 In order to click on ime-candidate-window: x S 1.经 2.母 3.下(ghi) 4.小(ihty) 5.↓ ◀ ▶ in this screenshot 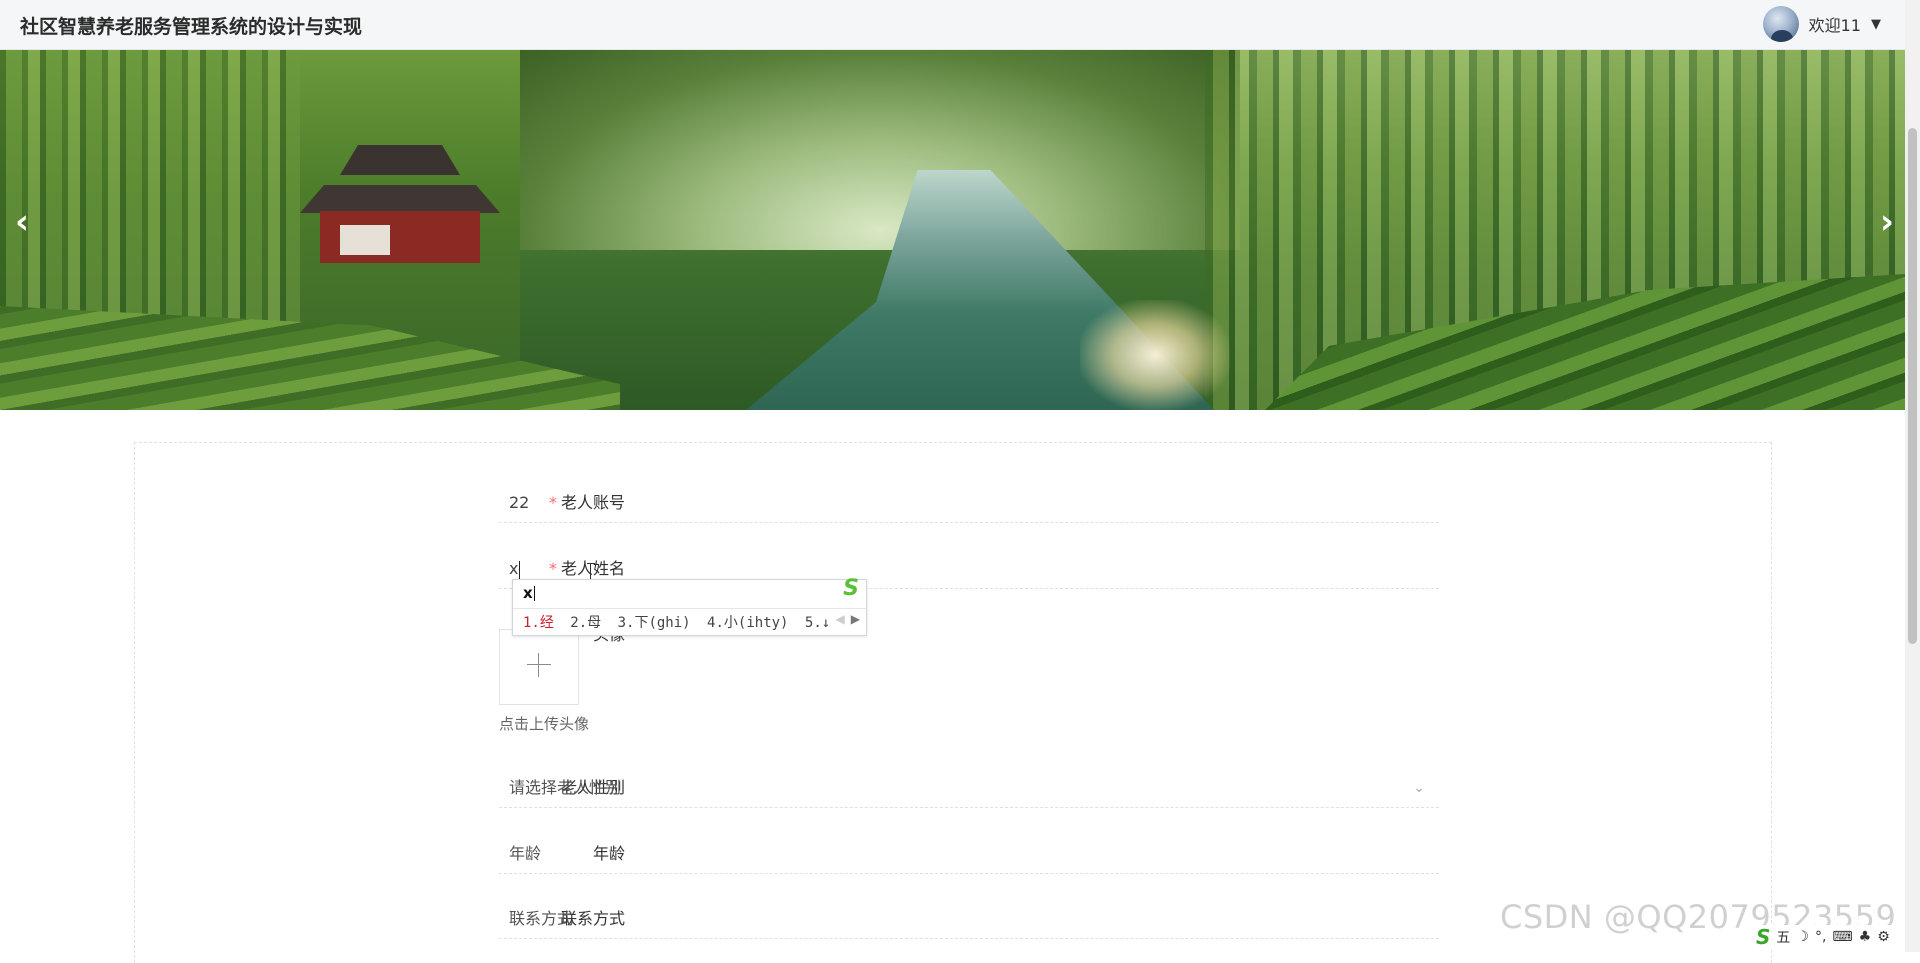, I will do `click(689, 606)`.